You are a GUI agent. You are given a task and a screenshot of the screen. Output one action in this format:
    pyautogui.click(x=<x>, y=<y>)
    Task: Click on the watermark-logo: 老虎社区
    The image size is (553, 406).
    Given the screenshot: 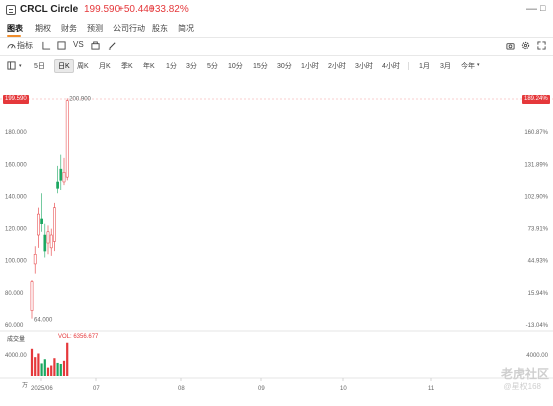 What is the action you would take?
    pyautogui.click(x=524, y=374)
    